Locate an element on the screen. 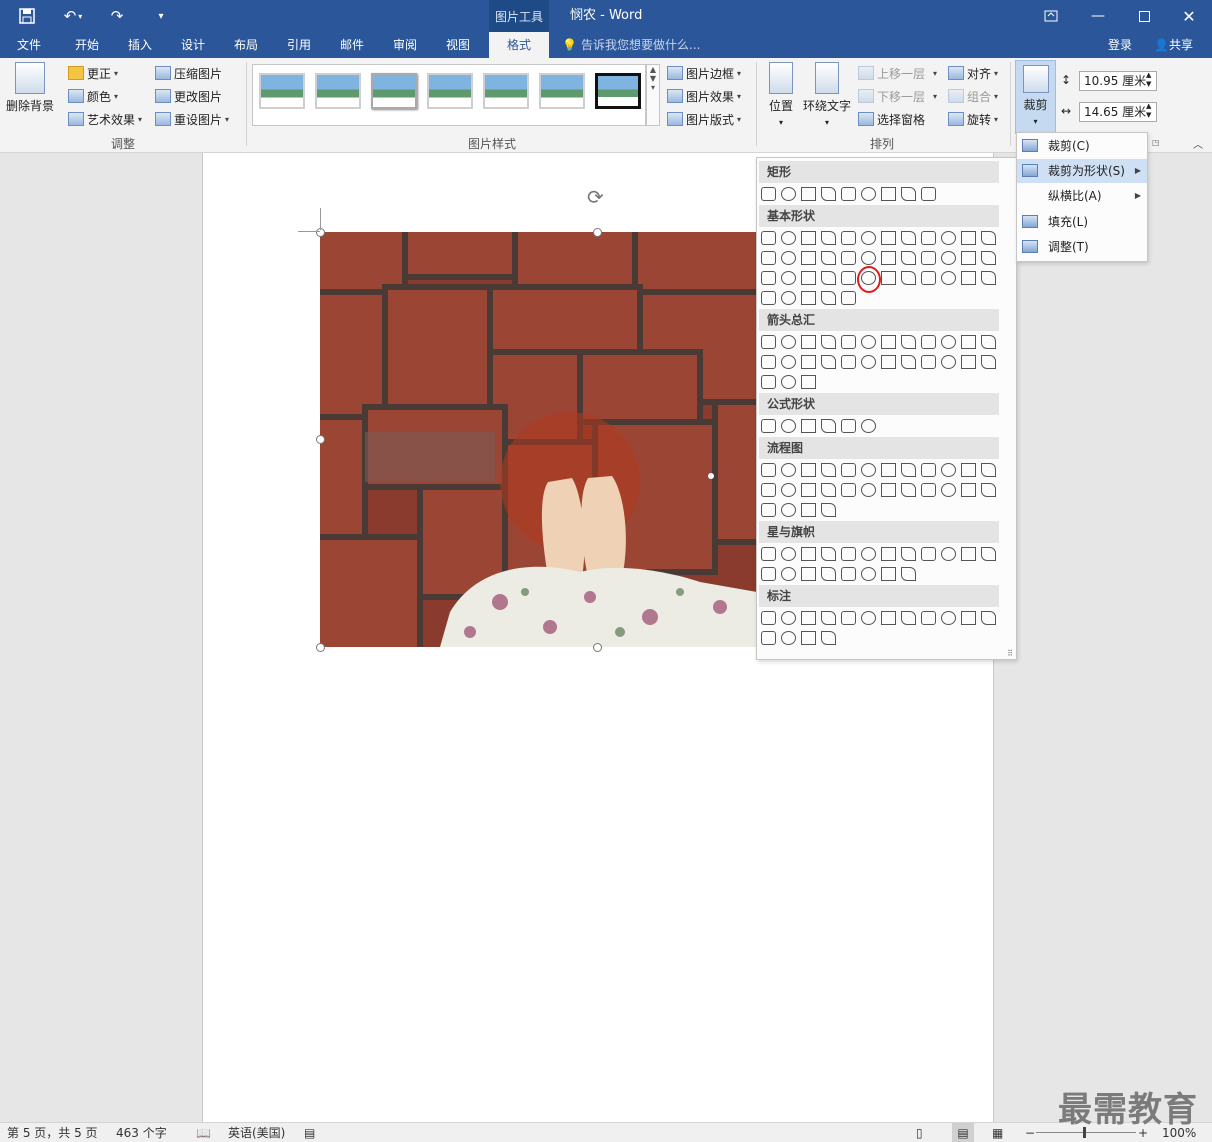 This screenshot has width=1212, height=1142. customize-qat-icon: ▾ is located at coordinates (161, 16).